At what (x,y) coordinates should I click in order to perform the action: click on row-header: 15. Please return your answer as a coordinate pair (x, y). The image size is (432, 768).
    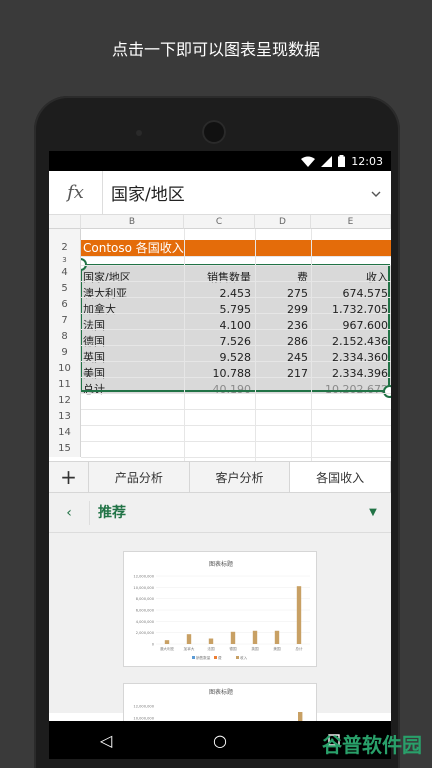
    Looking at the image, I should click on (65, 449).